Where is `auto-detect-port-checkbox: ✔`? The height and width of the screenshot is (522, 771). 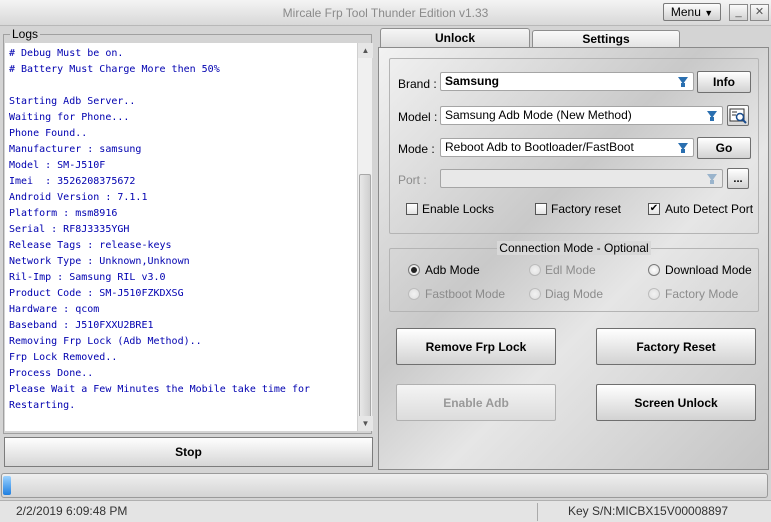
auto-detect-port-checkbox: ✔ is located at coordinates (654, 209).